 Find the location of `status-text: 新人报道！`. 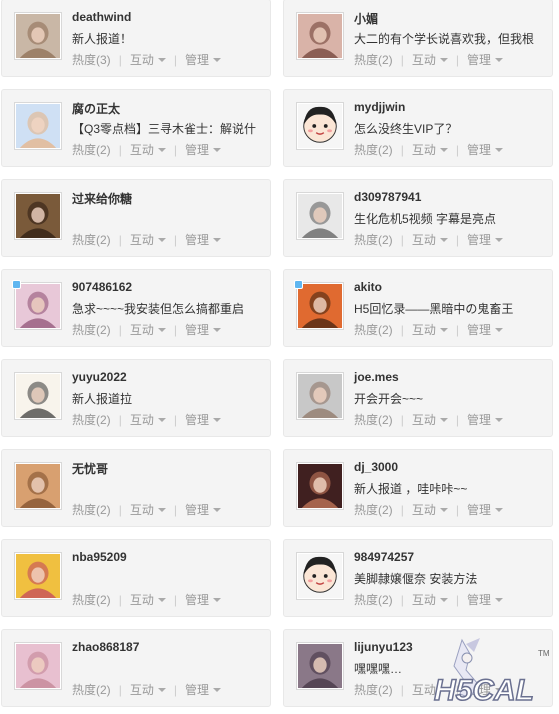

status-text: 新人报道！ is located at coordinates (169, 38).